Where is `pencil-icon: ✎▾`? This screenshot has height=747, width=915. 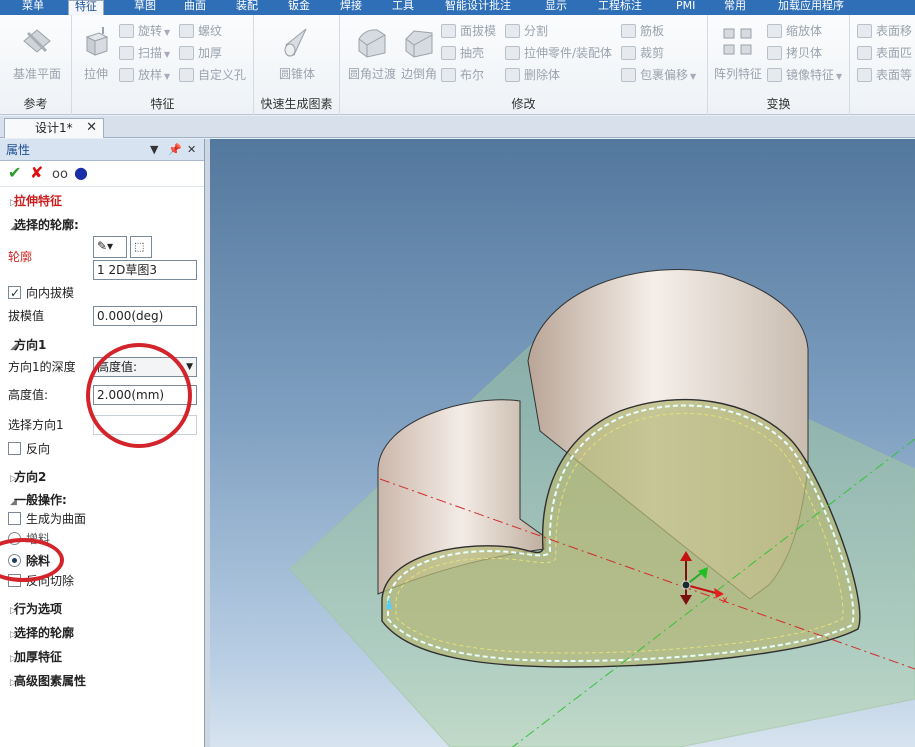 pencil-icon: ✎▾ is located at coordinates (105, 246).